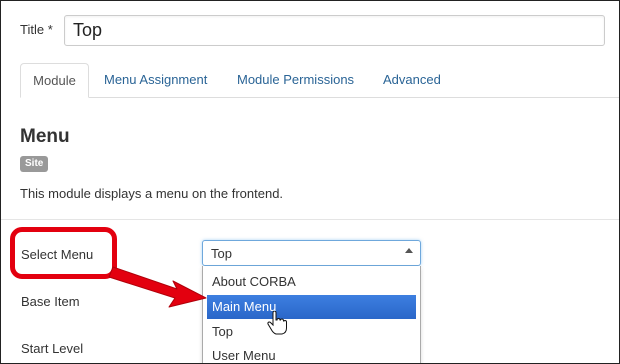  I want to click on site-badge: Site, so click(34, 164).